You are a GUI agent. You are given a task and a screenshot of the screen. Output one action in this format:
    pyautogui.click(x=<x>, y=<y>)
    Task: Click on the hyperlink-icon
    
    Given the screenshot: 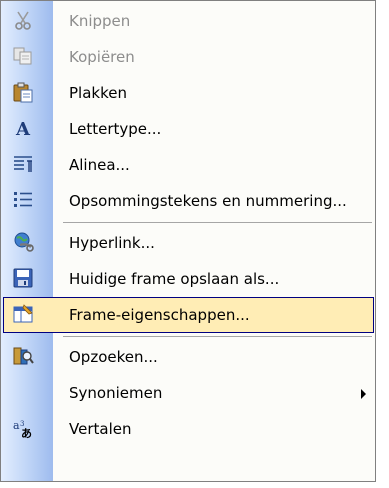 What is the action you would take?
    pyautogui.click(x=24, y=242)
    